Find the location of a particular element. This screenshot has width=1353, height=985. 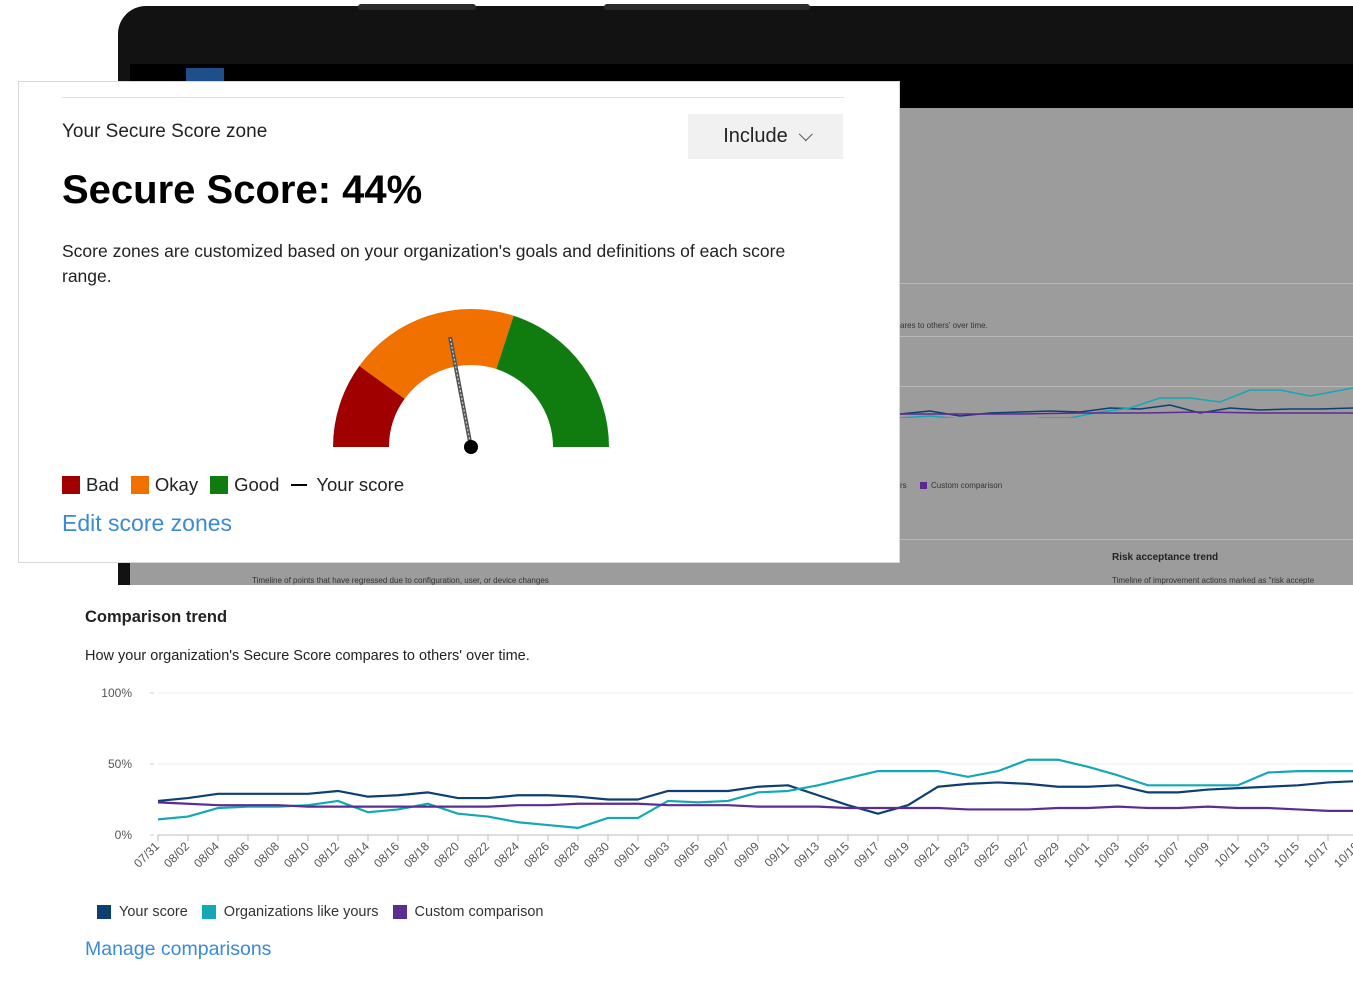

x-tick-label: 09/09 is located at coordinates (746, 854).